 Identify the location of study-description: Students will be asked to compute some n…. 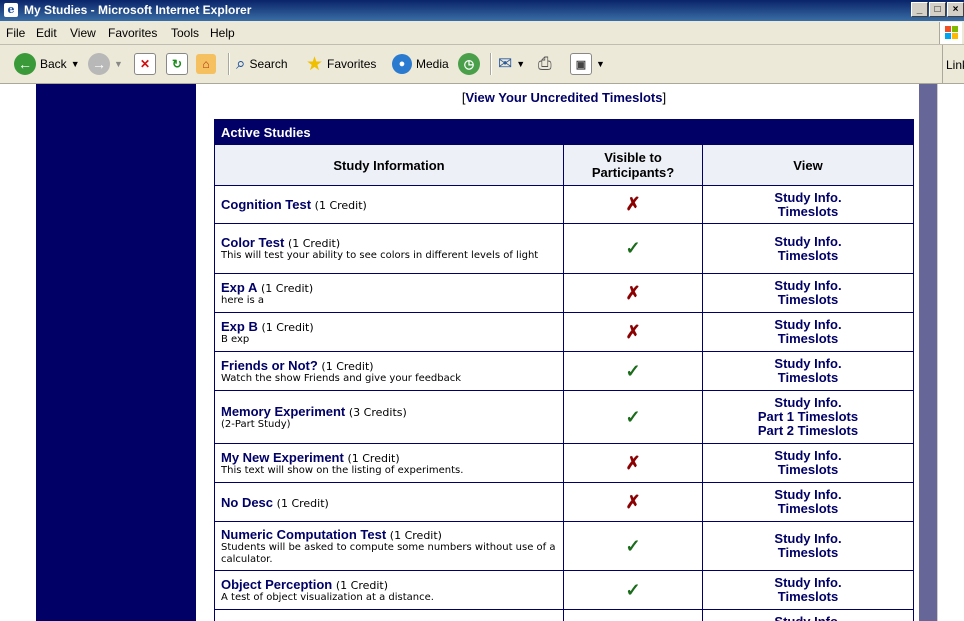
(388, 553).